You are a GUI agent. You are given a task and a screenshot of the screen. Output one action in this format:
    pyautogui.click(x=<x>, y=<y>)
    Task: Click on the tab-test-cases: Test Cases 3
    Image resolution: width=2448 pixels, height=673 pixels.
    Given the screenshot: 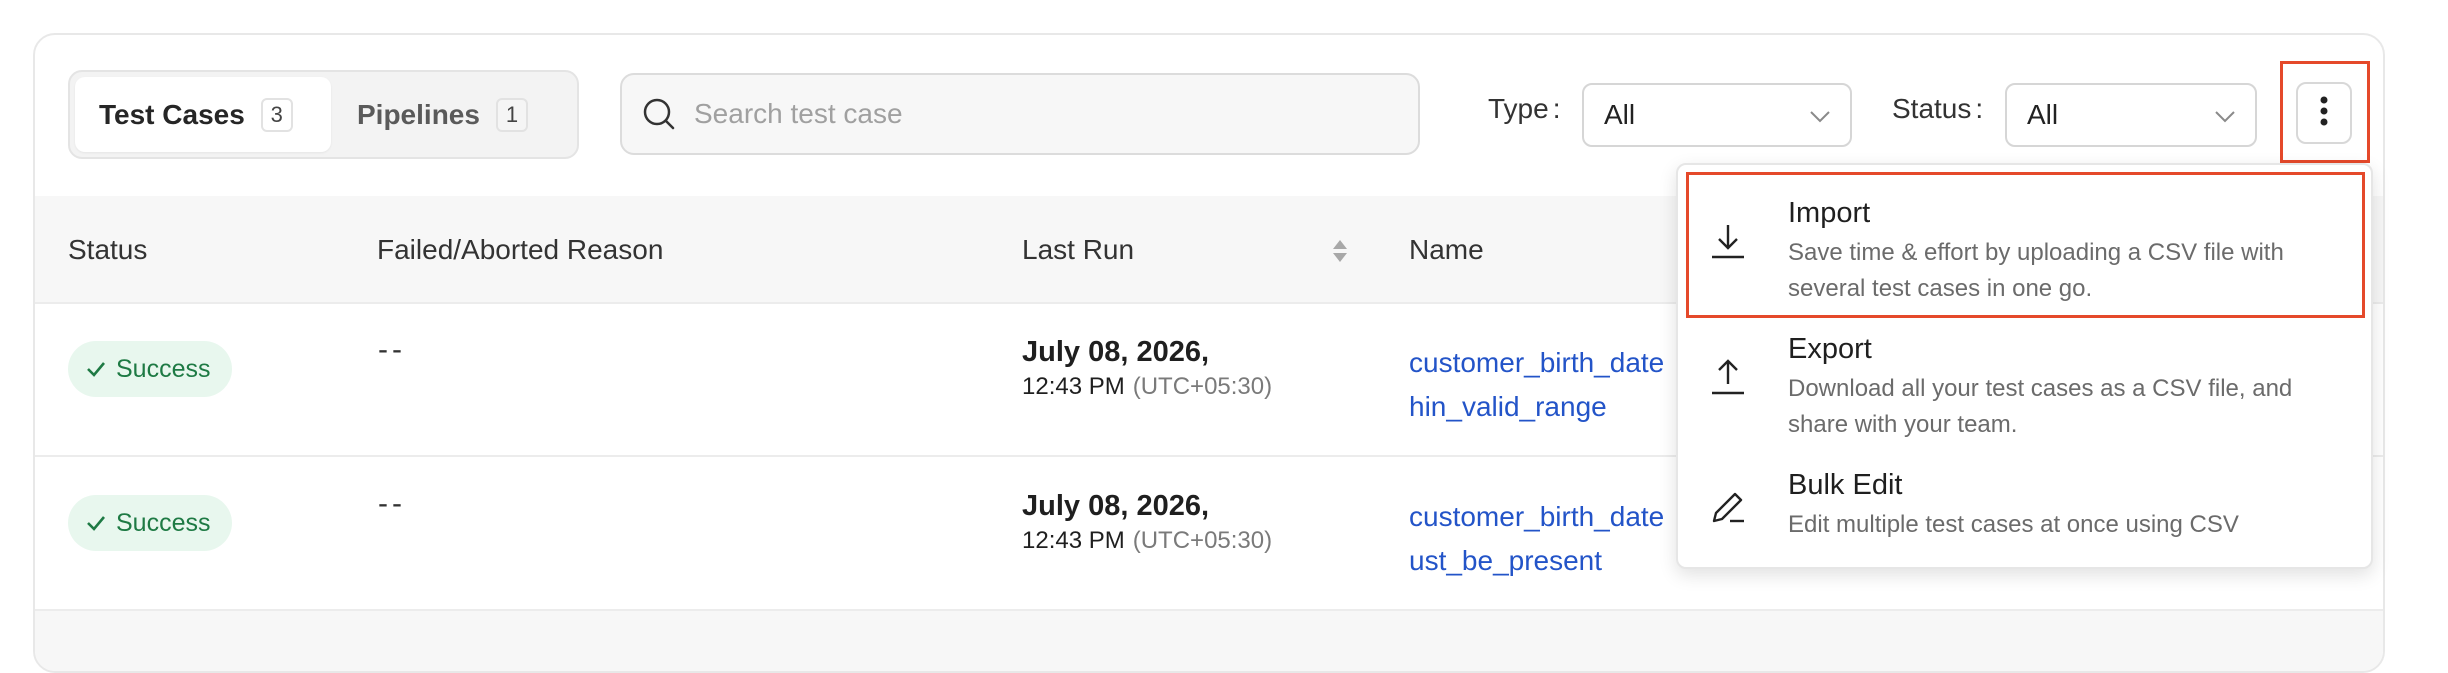 What is the action you would take?
    pyautogui.click(x=203, y=114)
    